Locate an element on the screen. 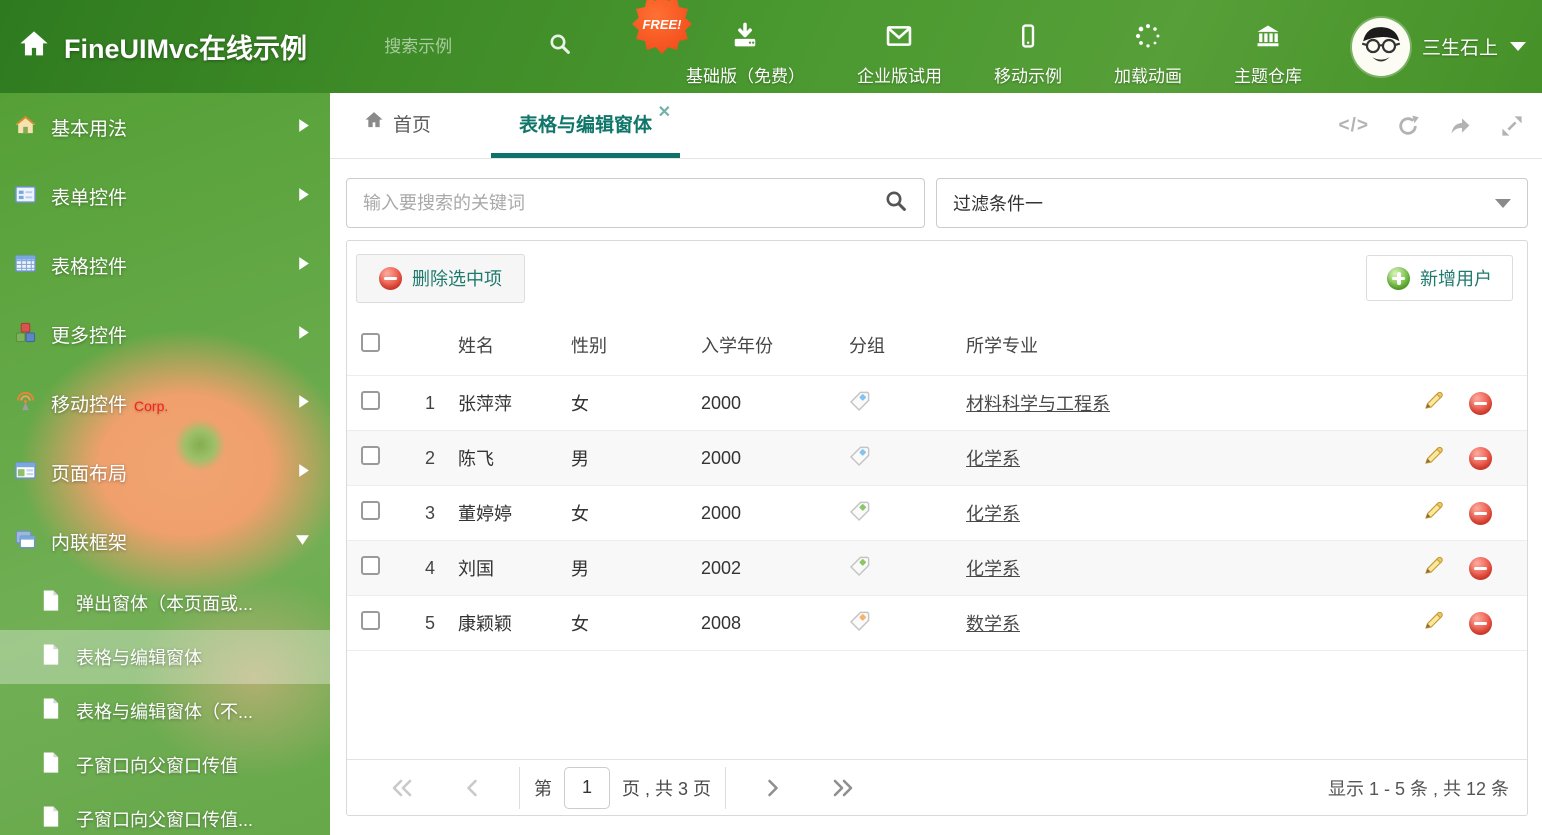 This screenshot has height=835, width=1542. chevron-down-icon is located at coordinates (1518, 46).